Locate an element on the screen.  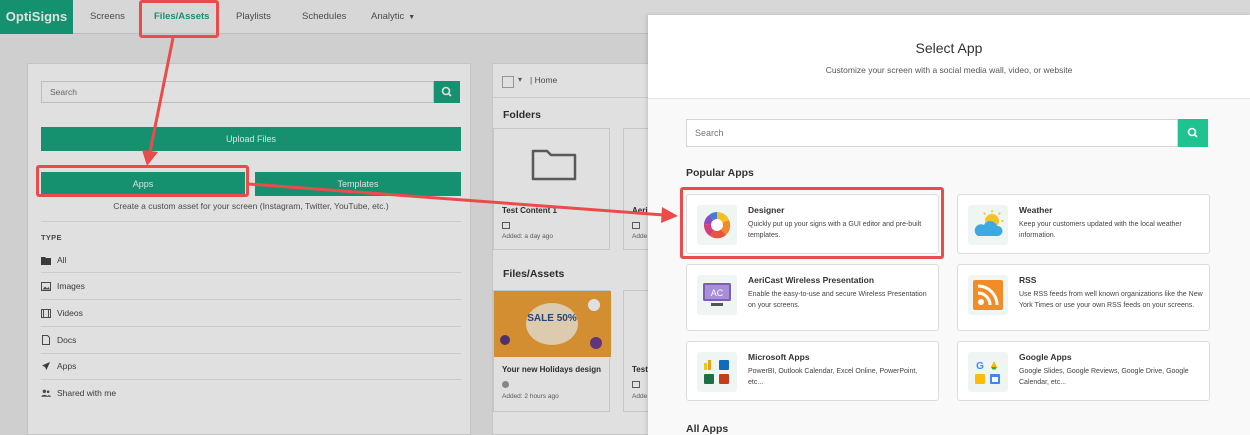
aericast-monitor-icon: AC is located at coordinates (717, 295).